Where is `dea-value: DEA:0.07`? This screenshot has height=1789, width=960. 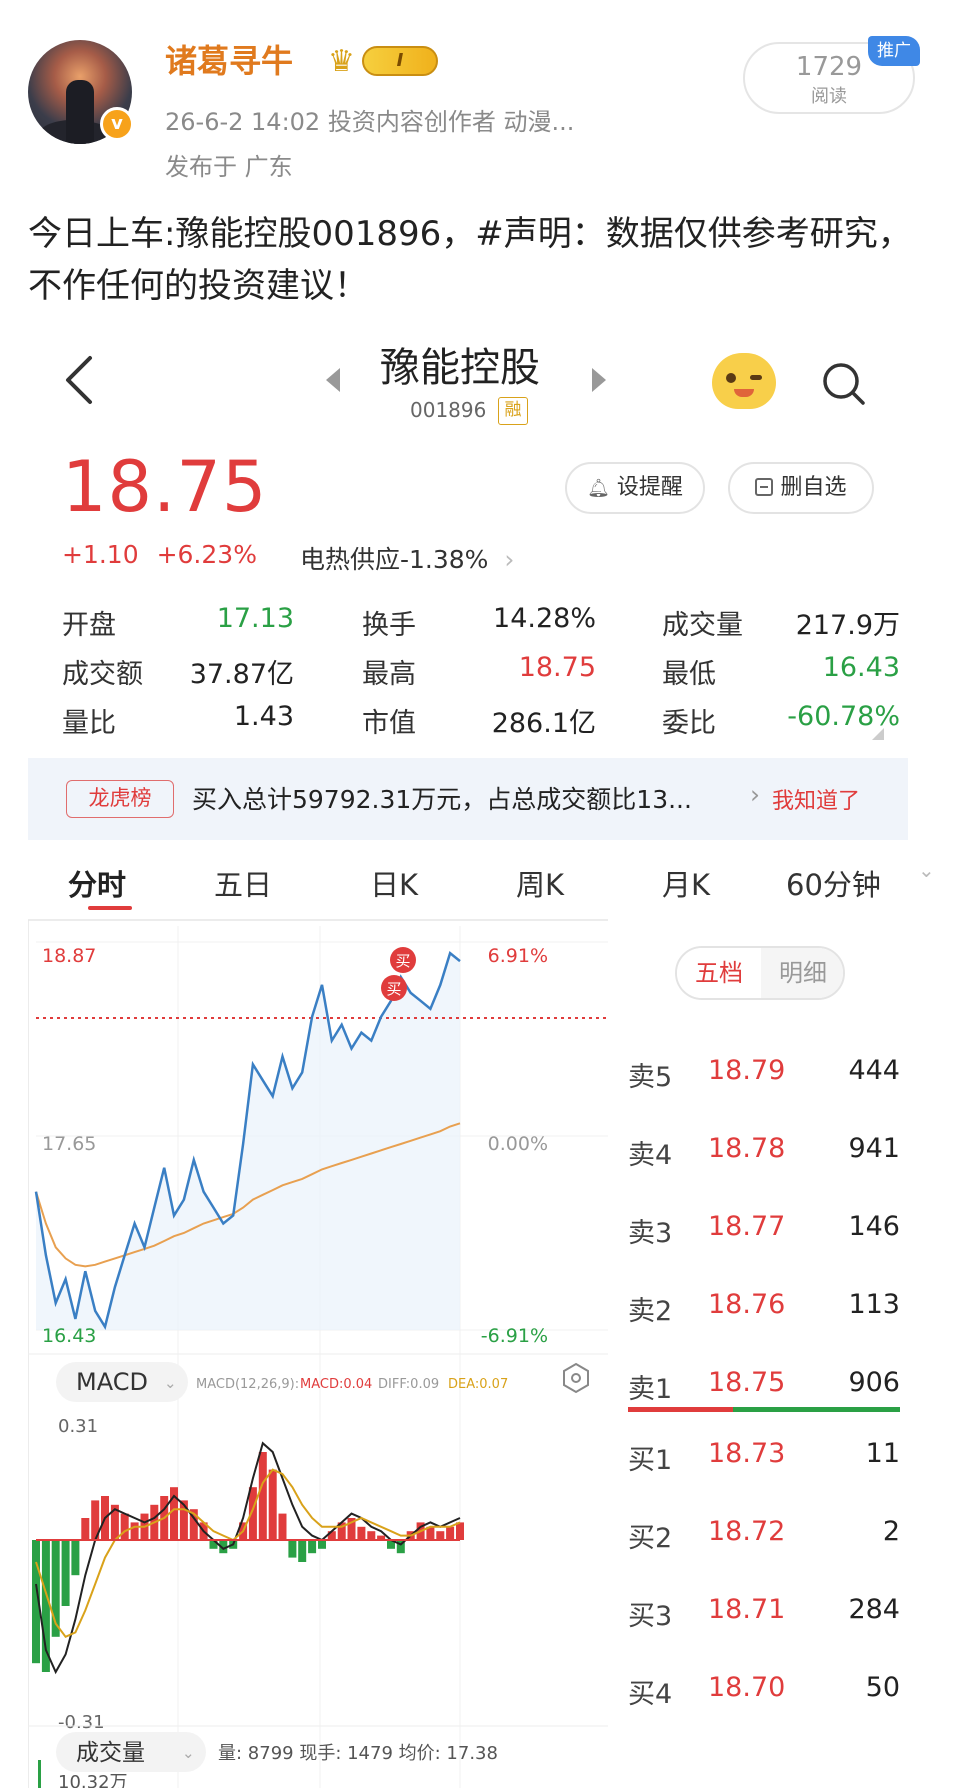
dea-value: DEA:0.07 is located at coordinates (478, 1384).